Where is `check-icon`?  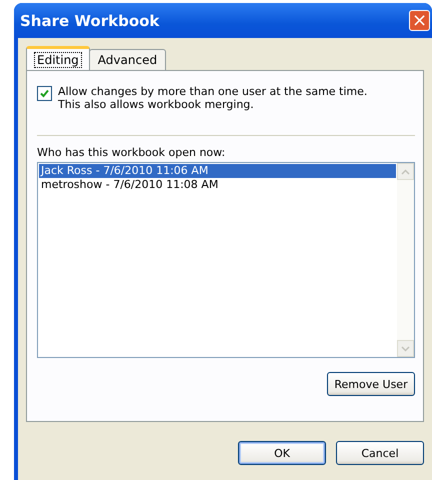
check-icon is located at coordinates (44, 93).